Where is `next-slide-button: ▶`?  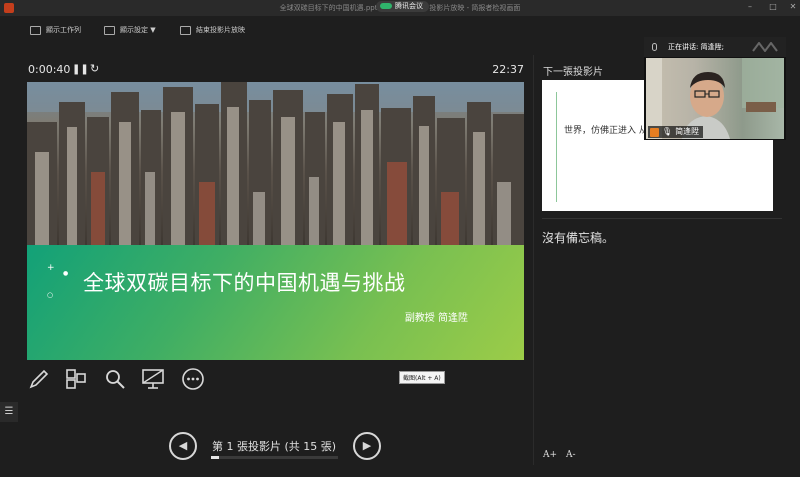 next-slide-button: ▶ is located at coordinates (367, 446).